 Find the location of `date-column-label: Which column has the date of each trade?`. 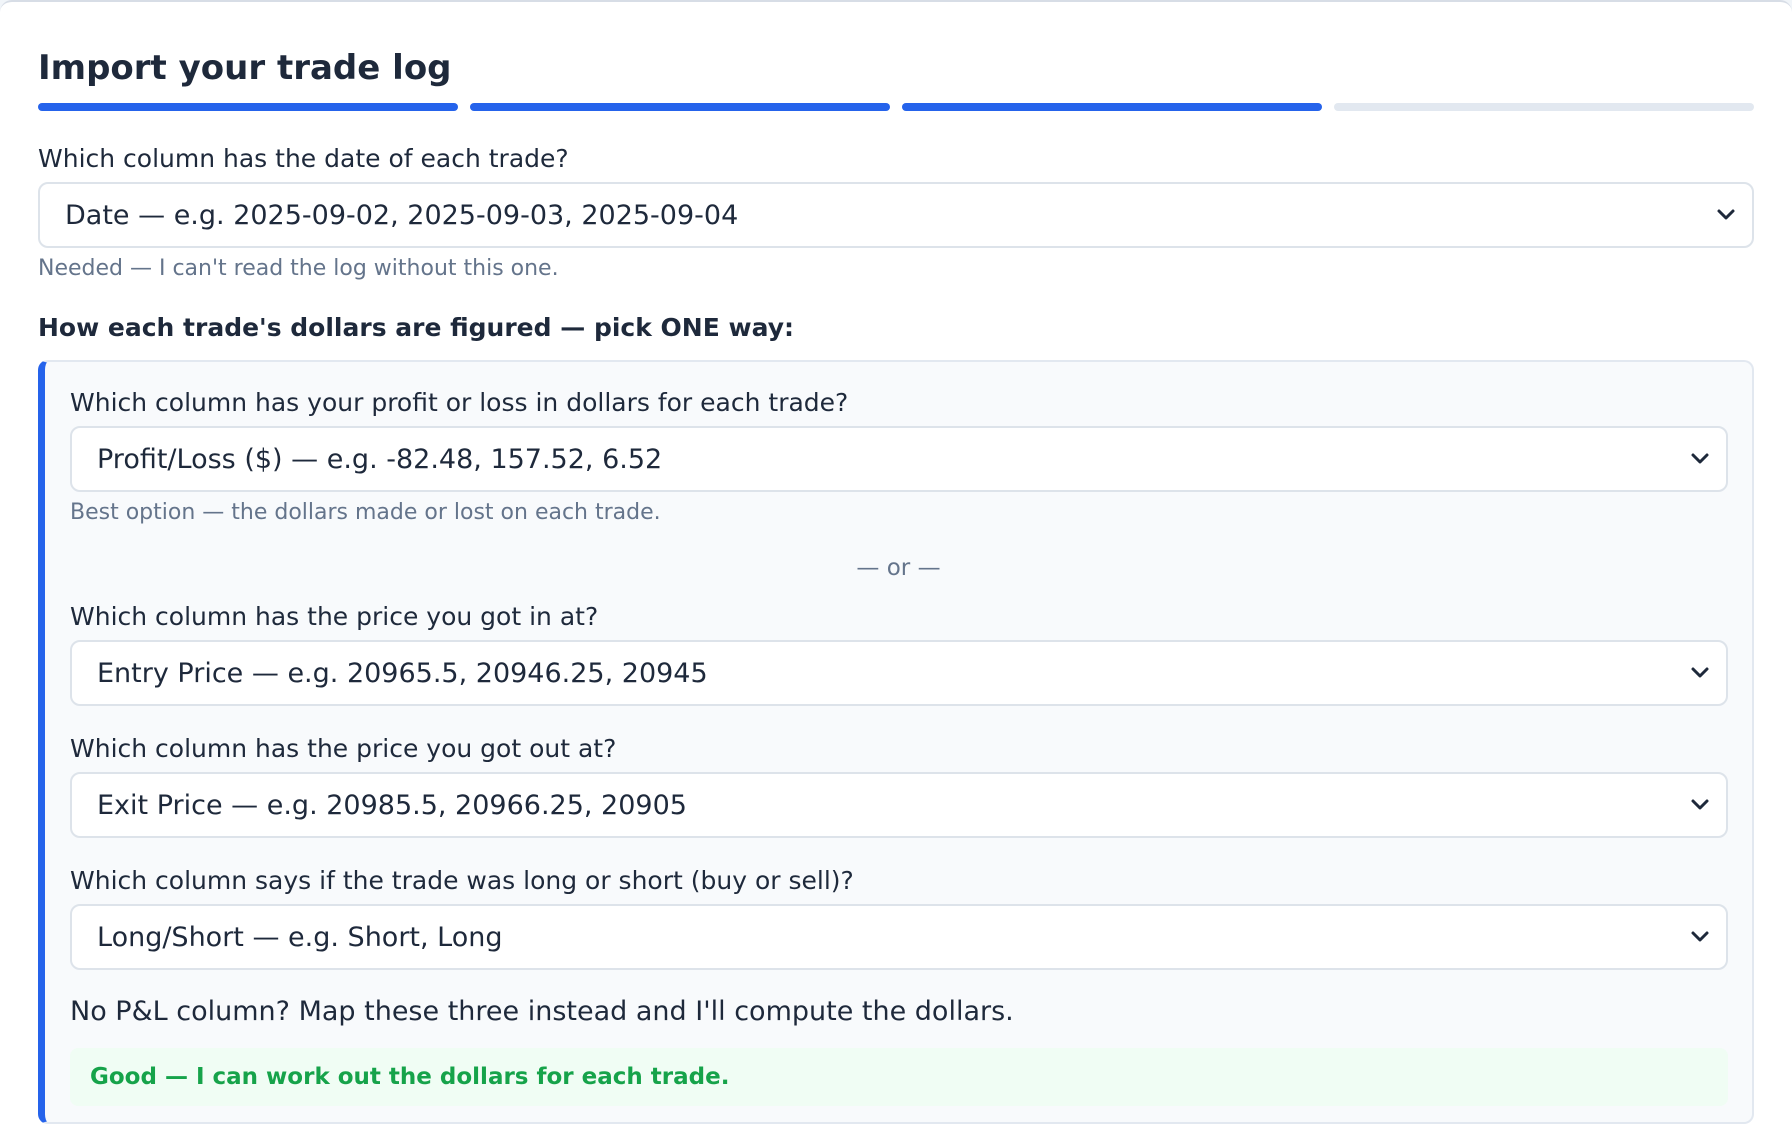

date-column-label: Which column has the date of each trade? is located at coordinates (303, 158).